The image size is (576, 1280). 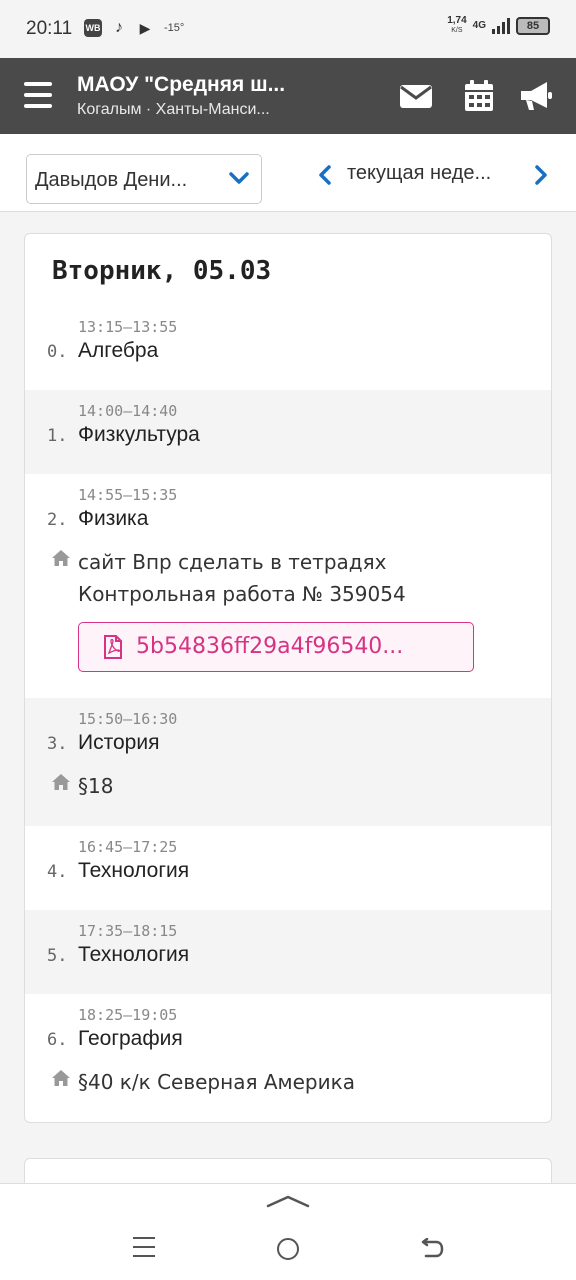 What do you see at coordinates (288, 952) in the screenshot?
I see `lesson-row: 17:35–18:15 5. Технология` at bounding box center [288, 952].